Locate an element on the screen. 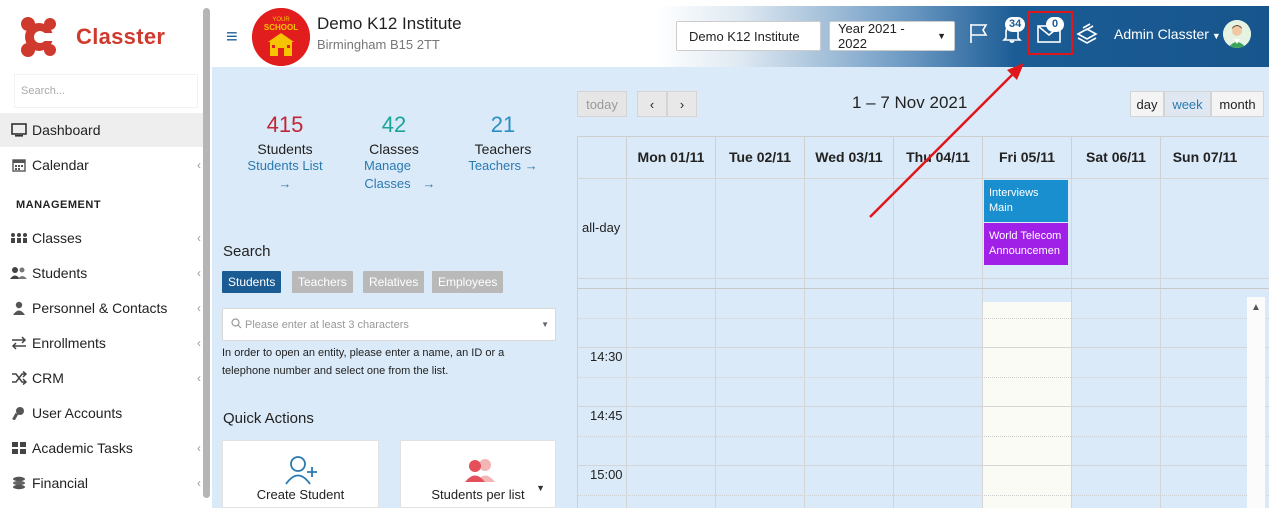 Image resolution: width=1269 pixels, height=508 pixels. classter-logo-icon is located at coordinates (39, 37).